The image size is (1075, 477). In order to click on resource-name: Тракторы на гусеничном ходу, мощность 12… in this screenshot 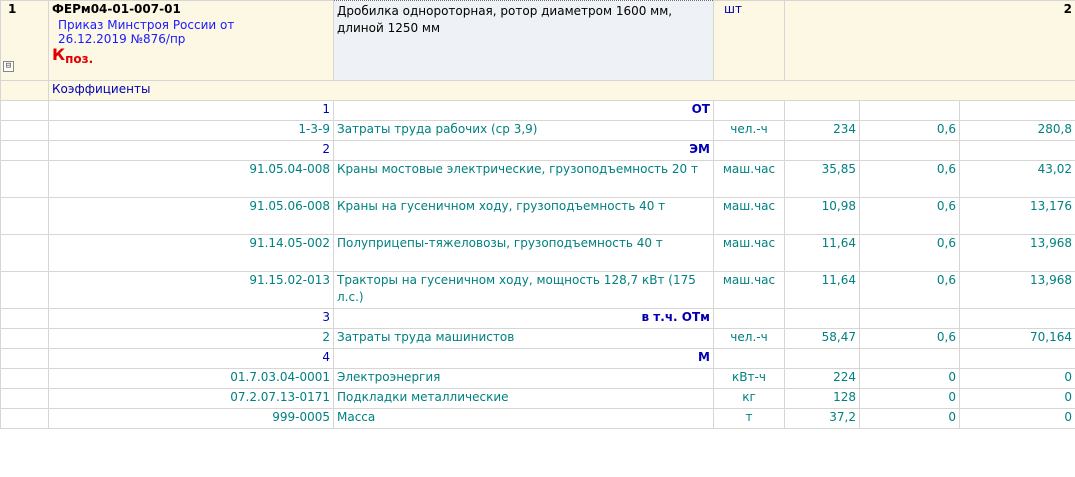, I will do `click(523, 290)`.